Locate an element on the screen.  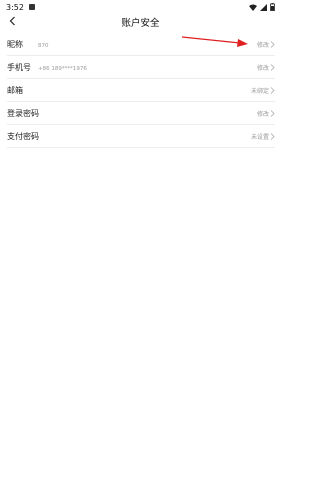
row-label: 支付密码 is located at coordinates (23, 136).